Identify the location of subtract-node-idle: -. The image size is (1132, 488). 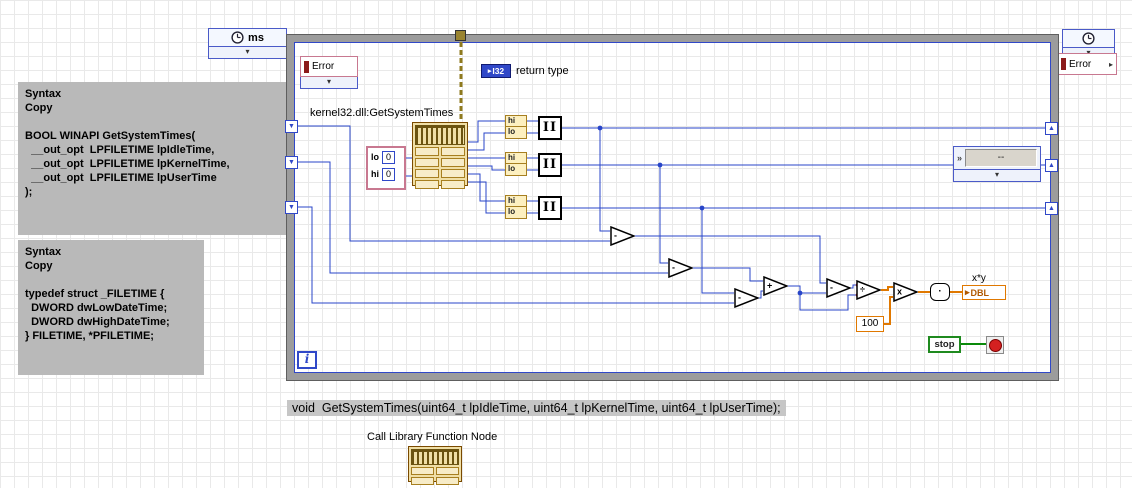
(622, 236).